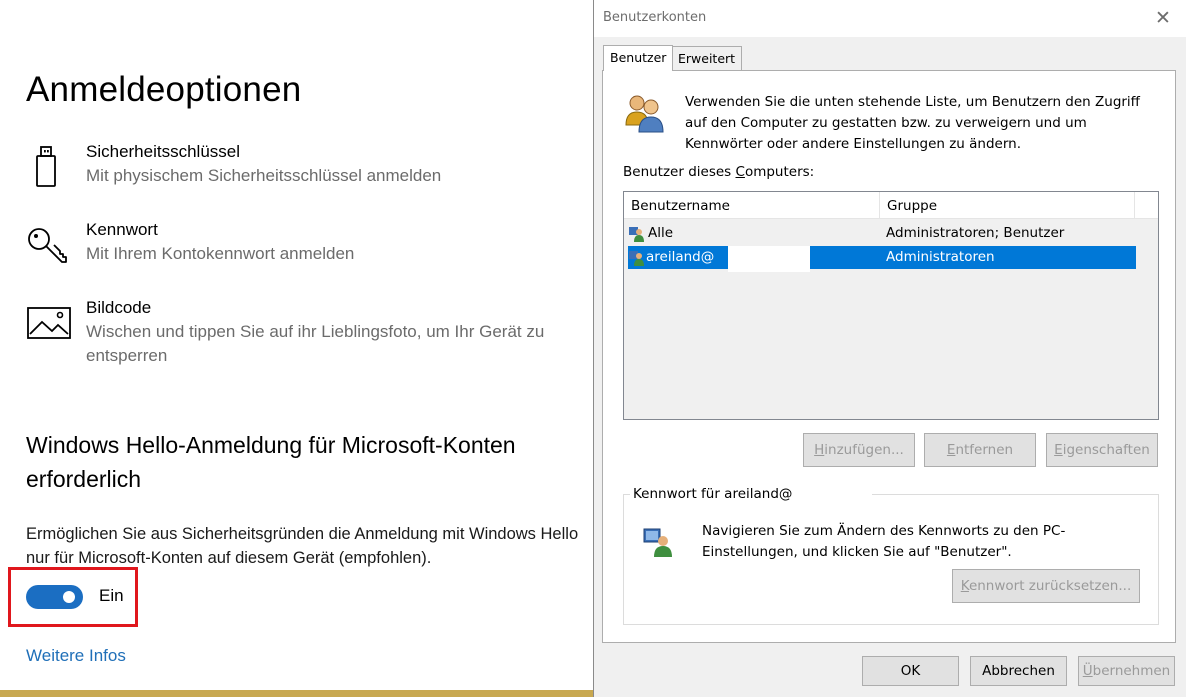  What do you see at coordinates (296, 693) in the screenshot?
I see `taskbar-strip` at bounding box center [296, 693].